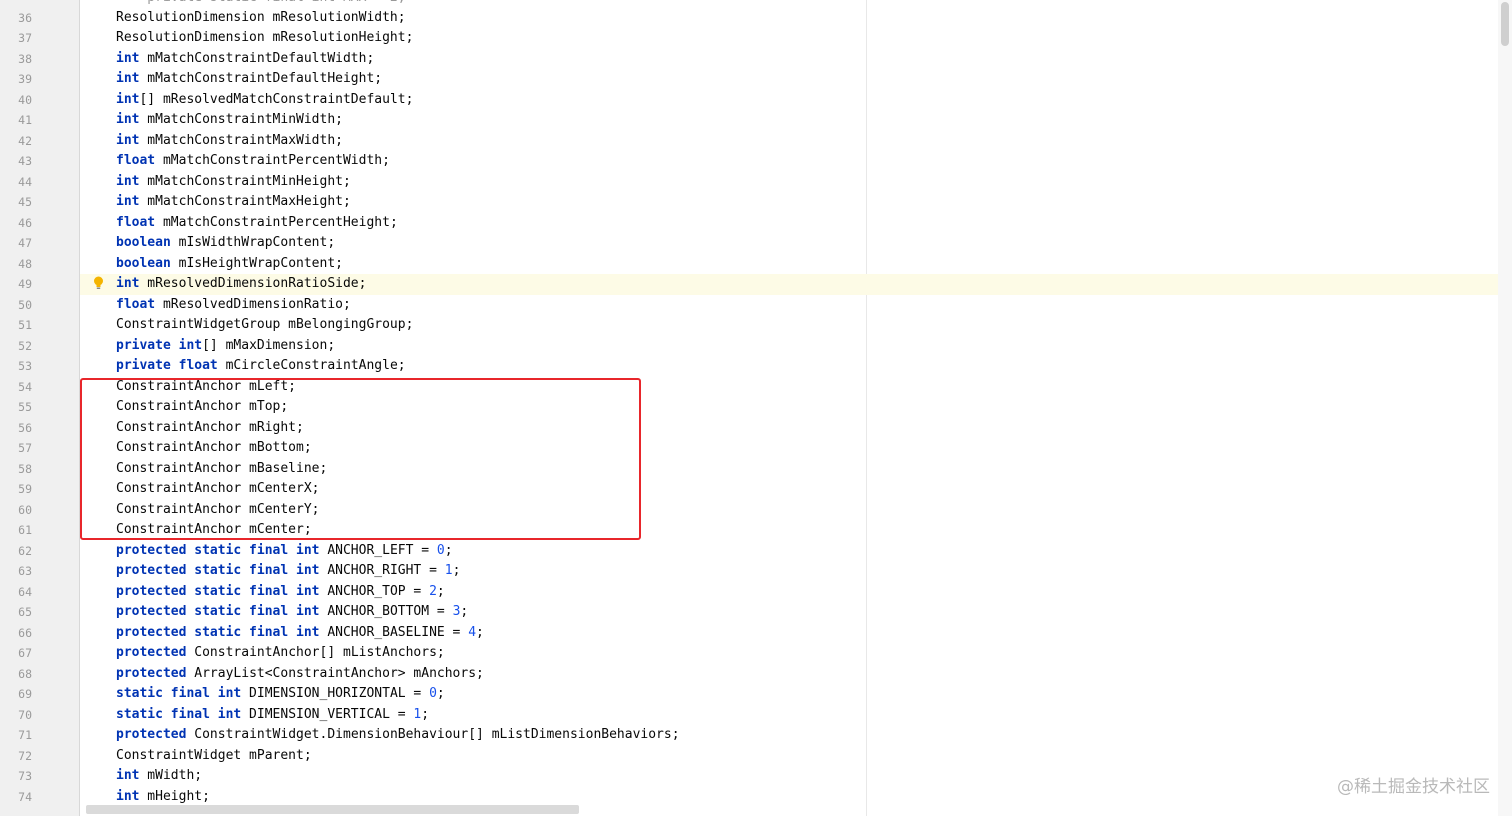 This screenshot has width=1512, height=816. What do you see at coordinates (758, 325) in the screenshot?
I see `code-line: 51 ConstraintWidgetGroup mBelongingGroup;` at bounding box center [758, 325].